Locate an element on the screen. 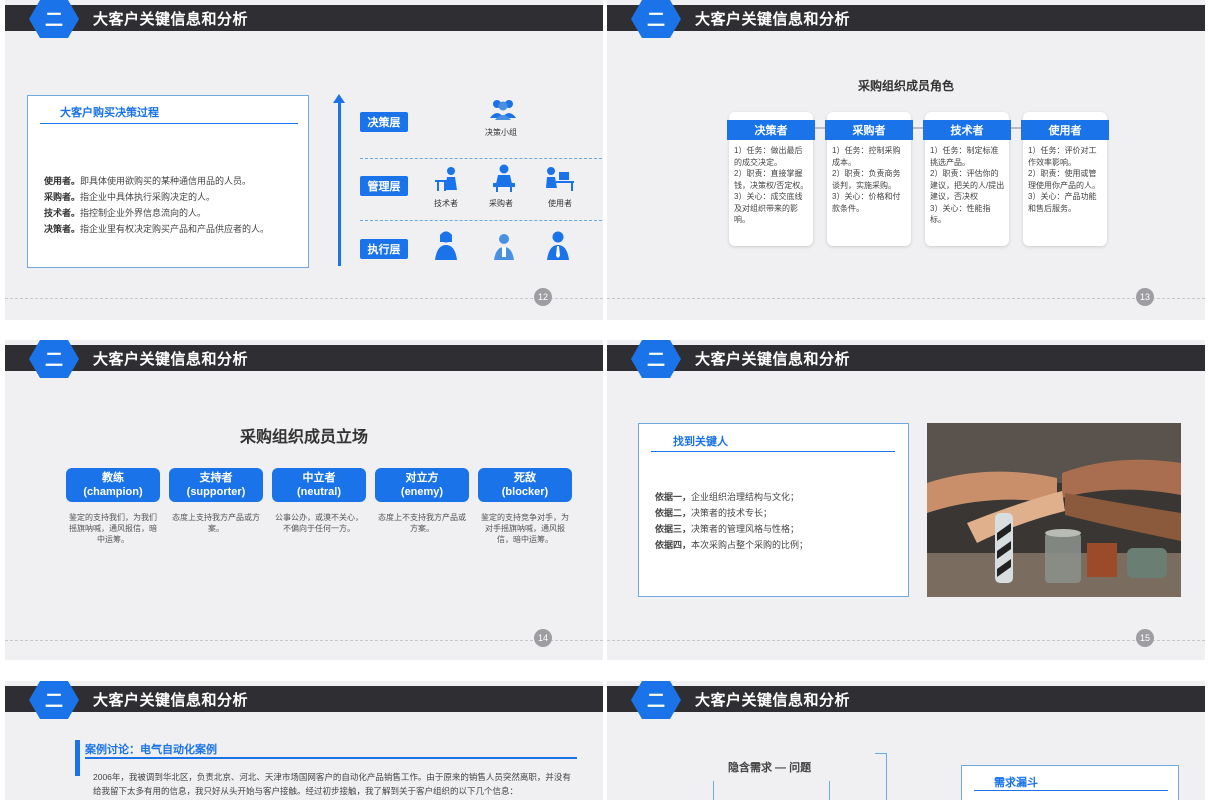 This screenshot has width=1210, height=800. manager-icon is located at coordinates (558, 245).